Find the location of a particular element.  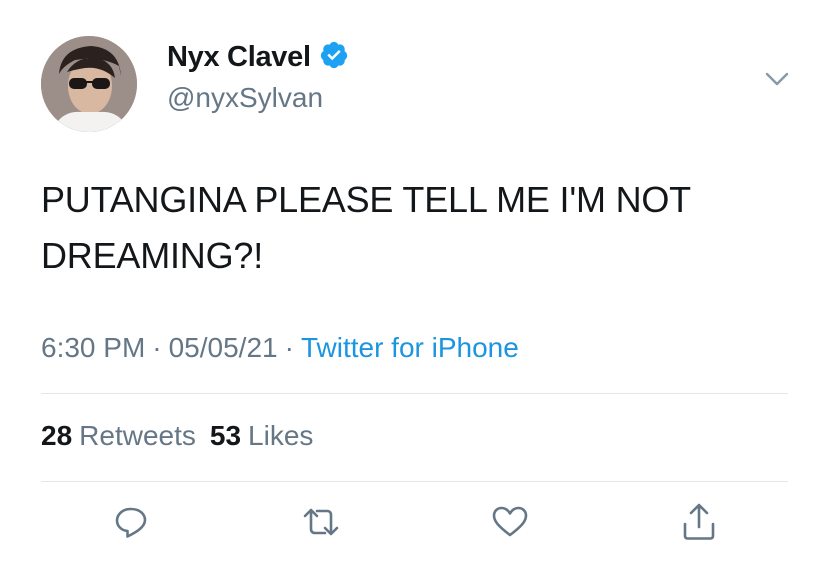

tweet-source-link: Twitter for iPhone is located at coordinates (410, 347).